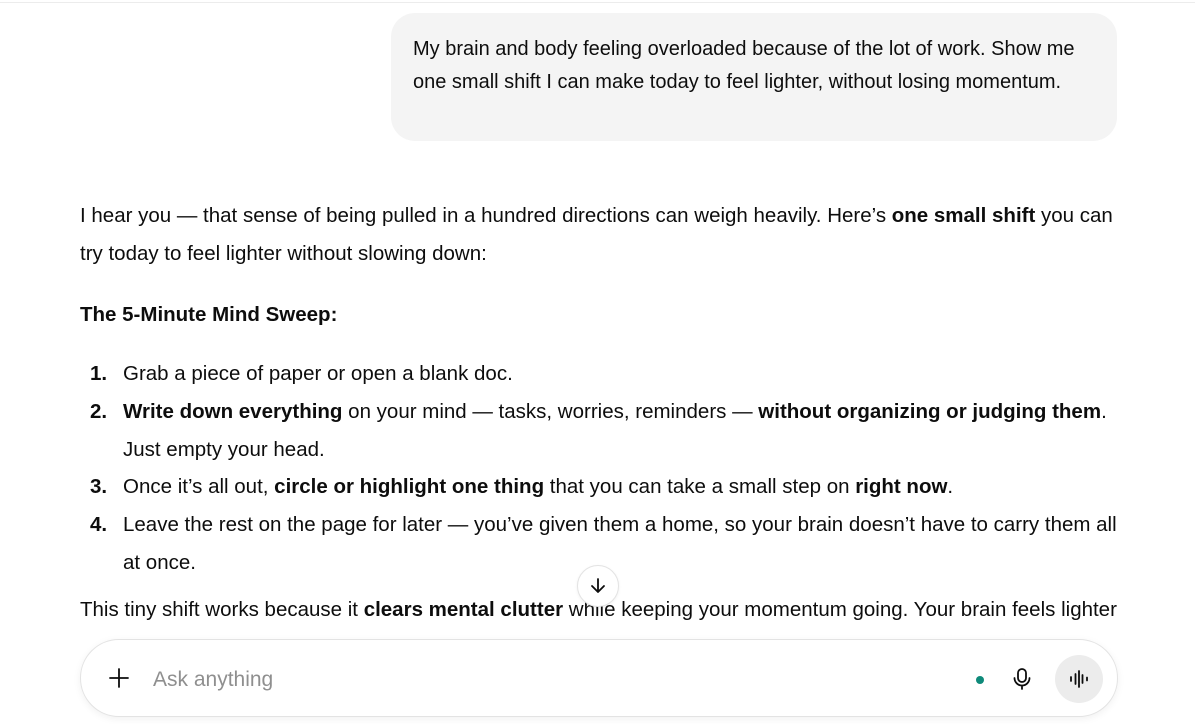 The image size is (1195, 724). I want to click on voice-mode-button, so click(1079, 679).